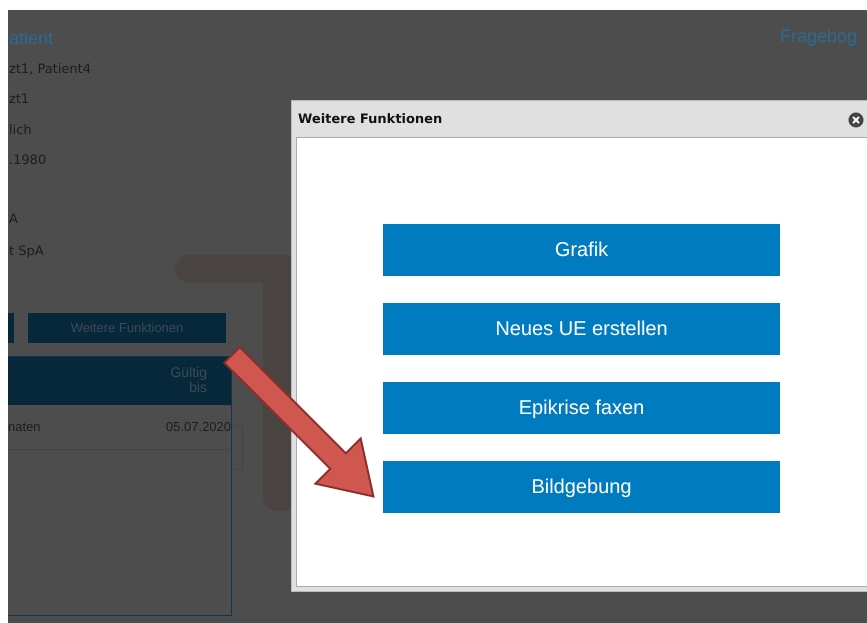 The height and width of the screenshot is (623, 867). What do you see at coordinates (370, 119) in the screenshot?
I see `dialog-title: Weitere Funktionen` at bounding box center [370, 119].